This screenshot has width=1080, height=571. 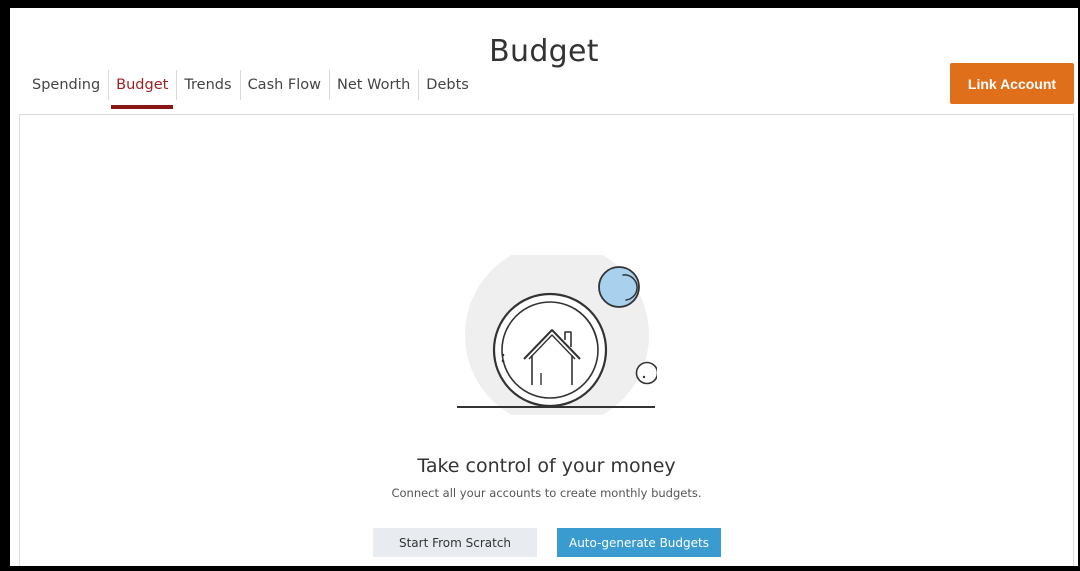 What do you see at coordinates (557, 335) in the screenshot?
I see `house-coin-icon` at bounding box center [557, 335].